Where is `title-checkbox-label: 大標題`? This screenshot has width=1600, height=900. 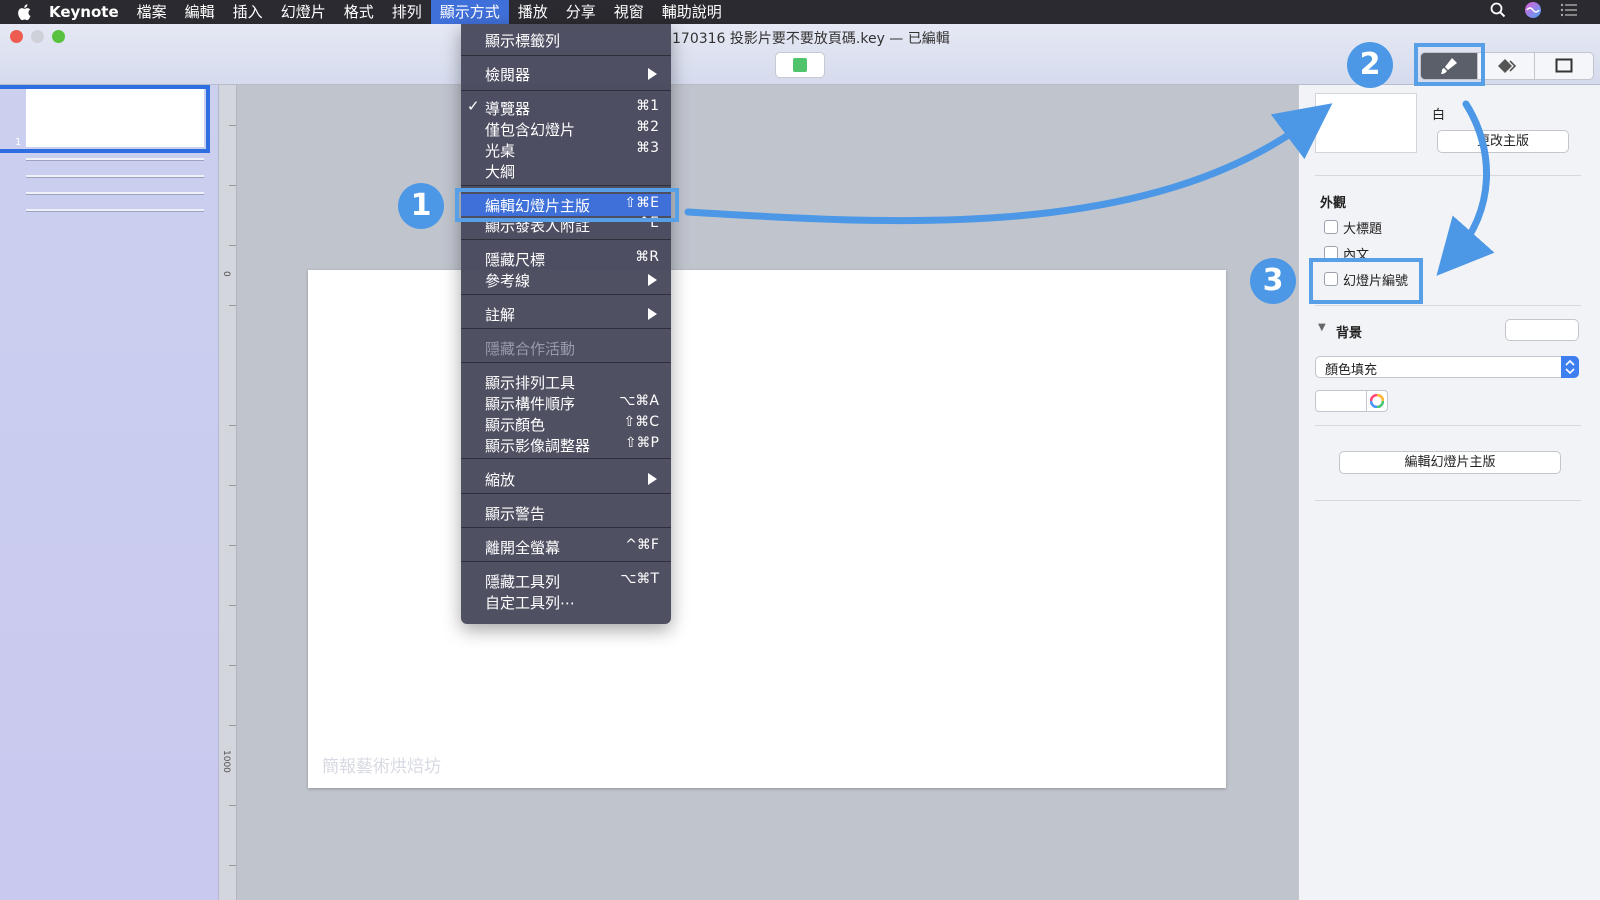 title-checkbox-label: 大標題 is located at coordinates (1363, 229).